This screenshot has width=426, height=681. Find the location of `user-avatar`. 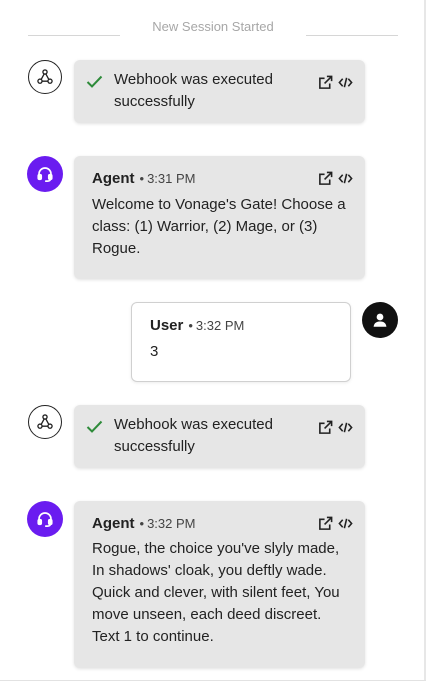

user-avatar is located at coordinates (380, 320).